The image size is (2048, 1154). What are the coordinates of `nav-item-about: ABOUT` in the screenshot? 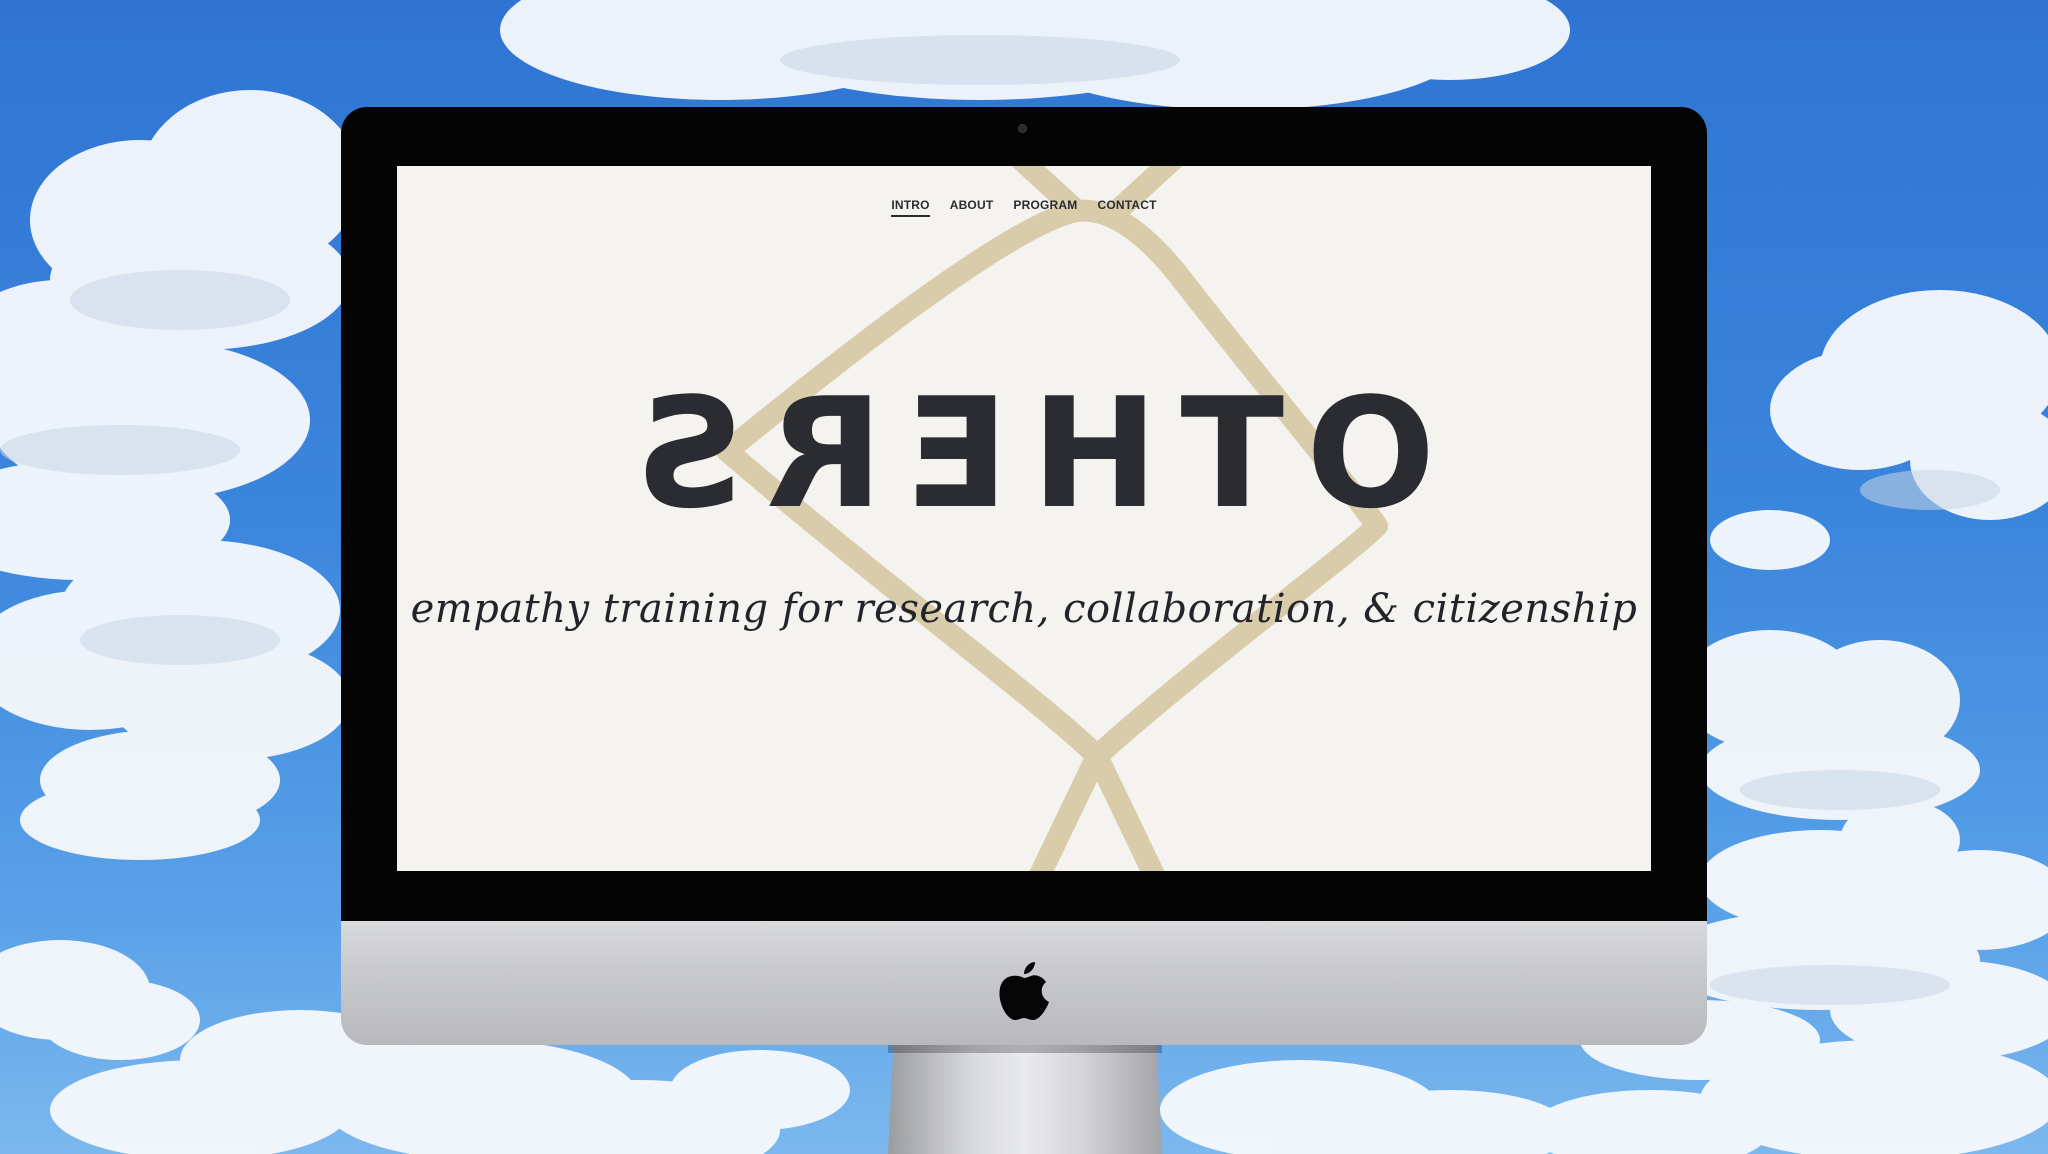 It's located at (972, 207).